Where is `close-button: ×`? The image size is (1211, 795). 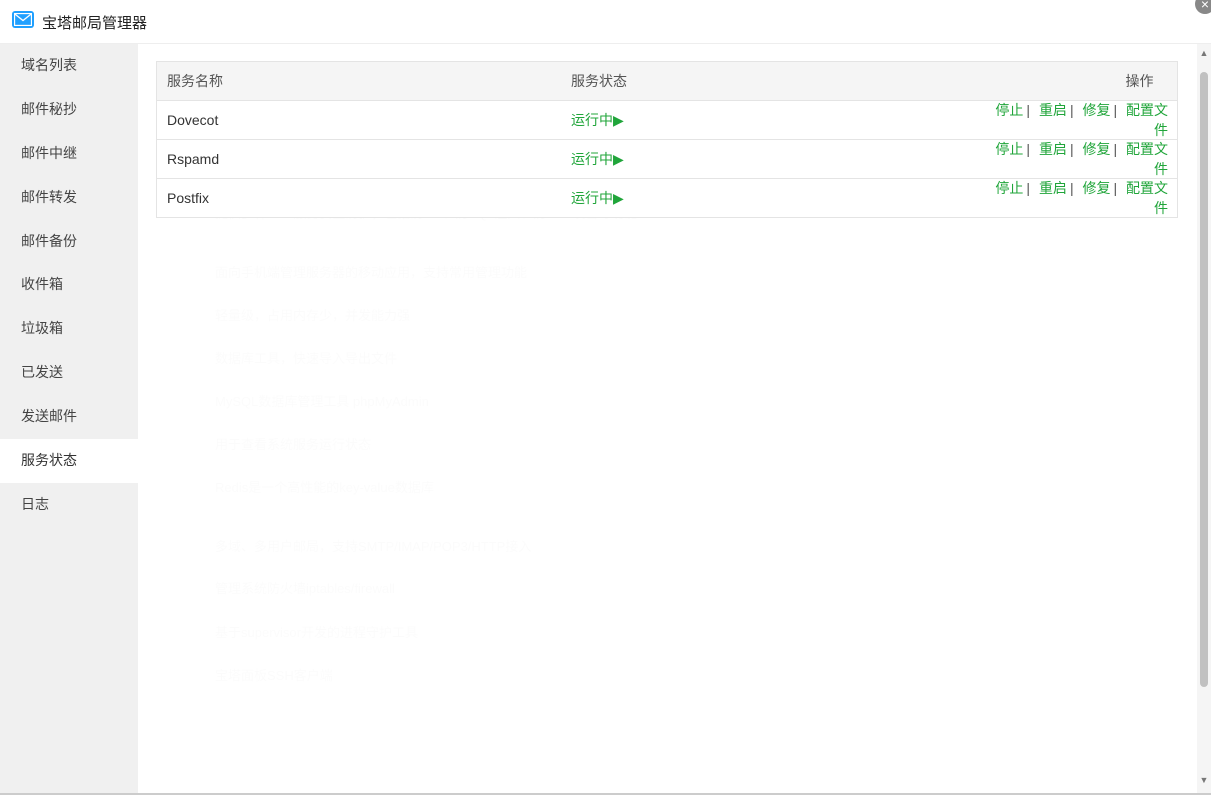 close-button: × is located at coordinates (1203, 7).